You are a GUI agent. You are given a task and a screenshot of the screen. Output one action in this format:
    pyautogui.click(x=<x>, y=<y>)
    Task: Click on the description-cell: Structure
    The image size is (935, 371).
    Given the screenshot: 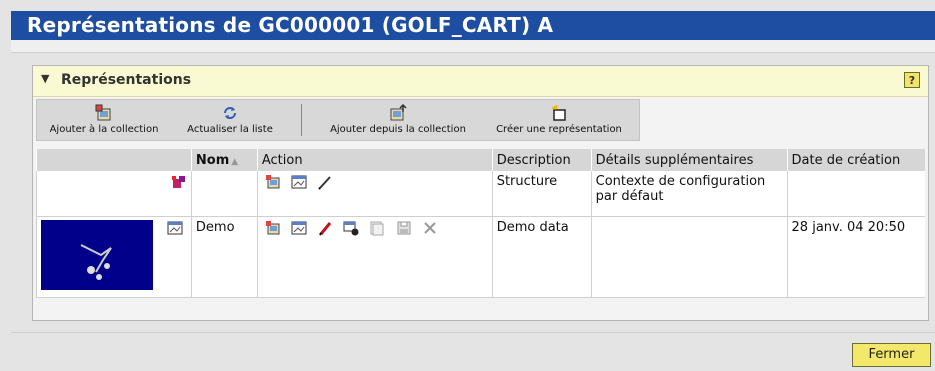 What is the action you would take?
    pyautogui.click(x=541, y=194)
    